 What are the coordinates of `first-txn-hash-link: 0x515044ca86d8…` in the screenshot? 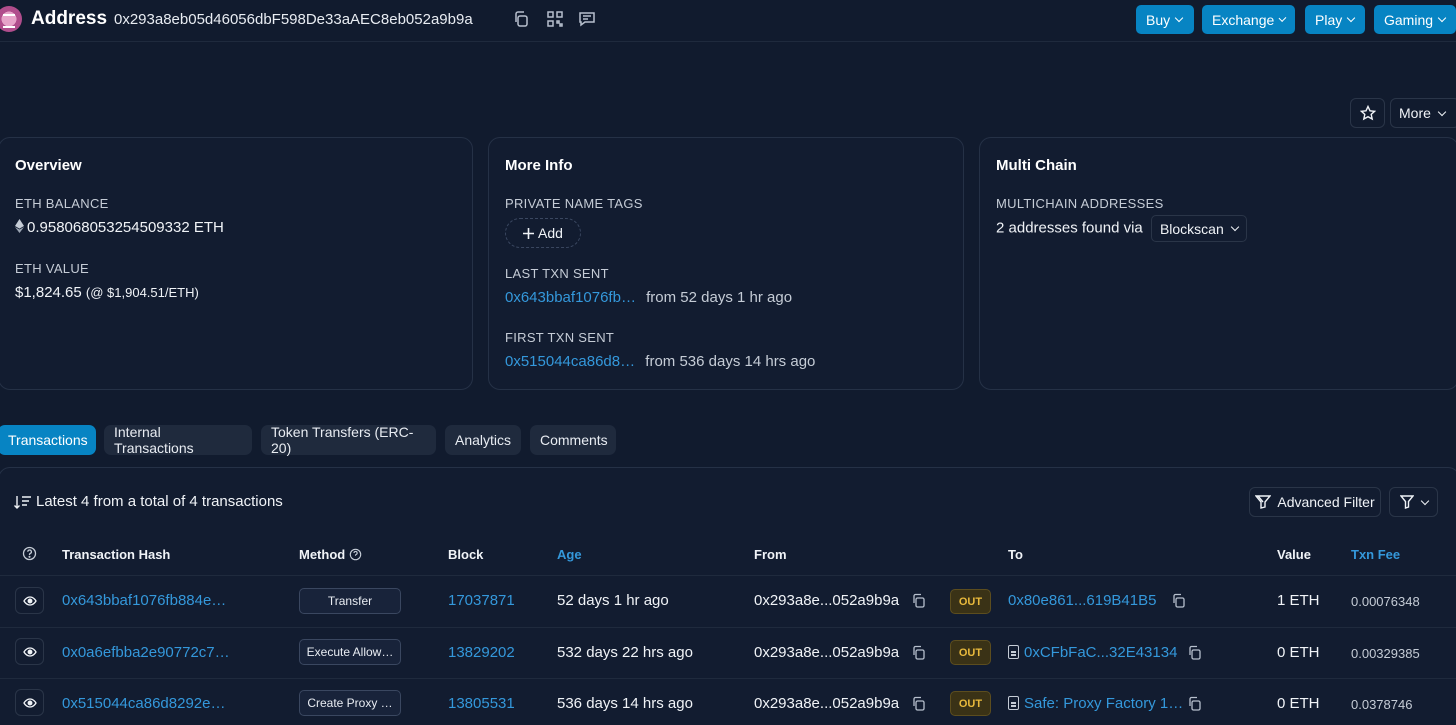 It's located at (570, 361).